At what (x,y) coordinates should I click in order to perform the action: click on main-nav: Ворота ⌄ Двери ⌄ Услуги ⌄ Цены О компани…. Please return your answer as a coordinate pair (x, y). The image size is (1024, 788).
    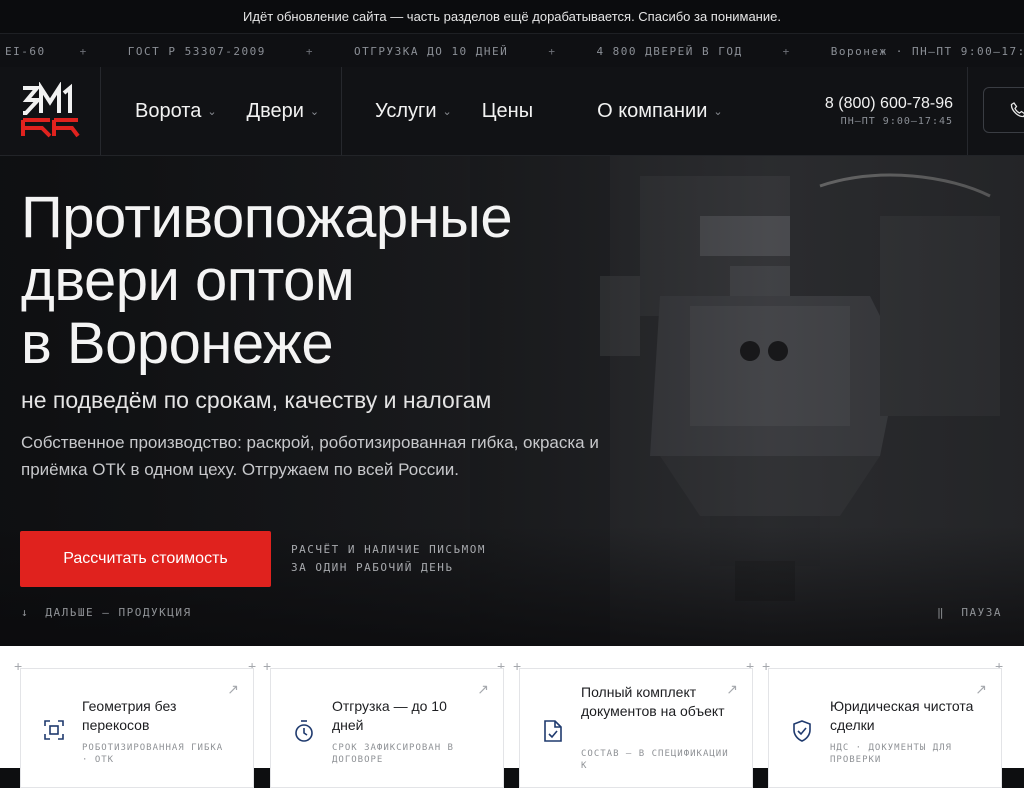
    Looking at the image, I should click on (427, 111).